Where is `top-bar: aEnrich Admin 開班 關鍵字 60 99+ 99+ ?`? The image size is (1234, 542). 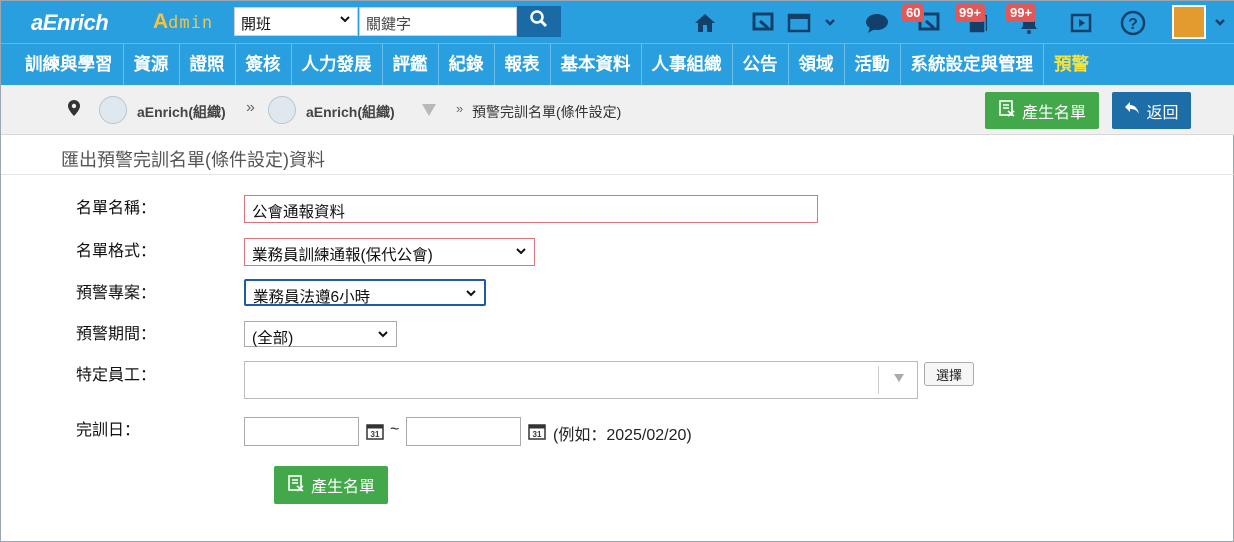
top-bar: aEnrich Admin 開班 關鍵字 60 99+ 99+ ? is located at coordinates (617, 22).